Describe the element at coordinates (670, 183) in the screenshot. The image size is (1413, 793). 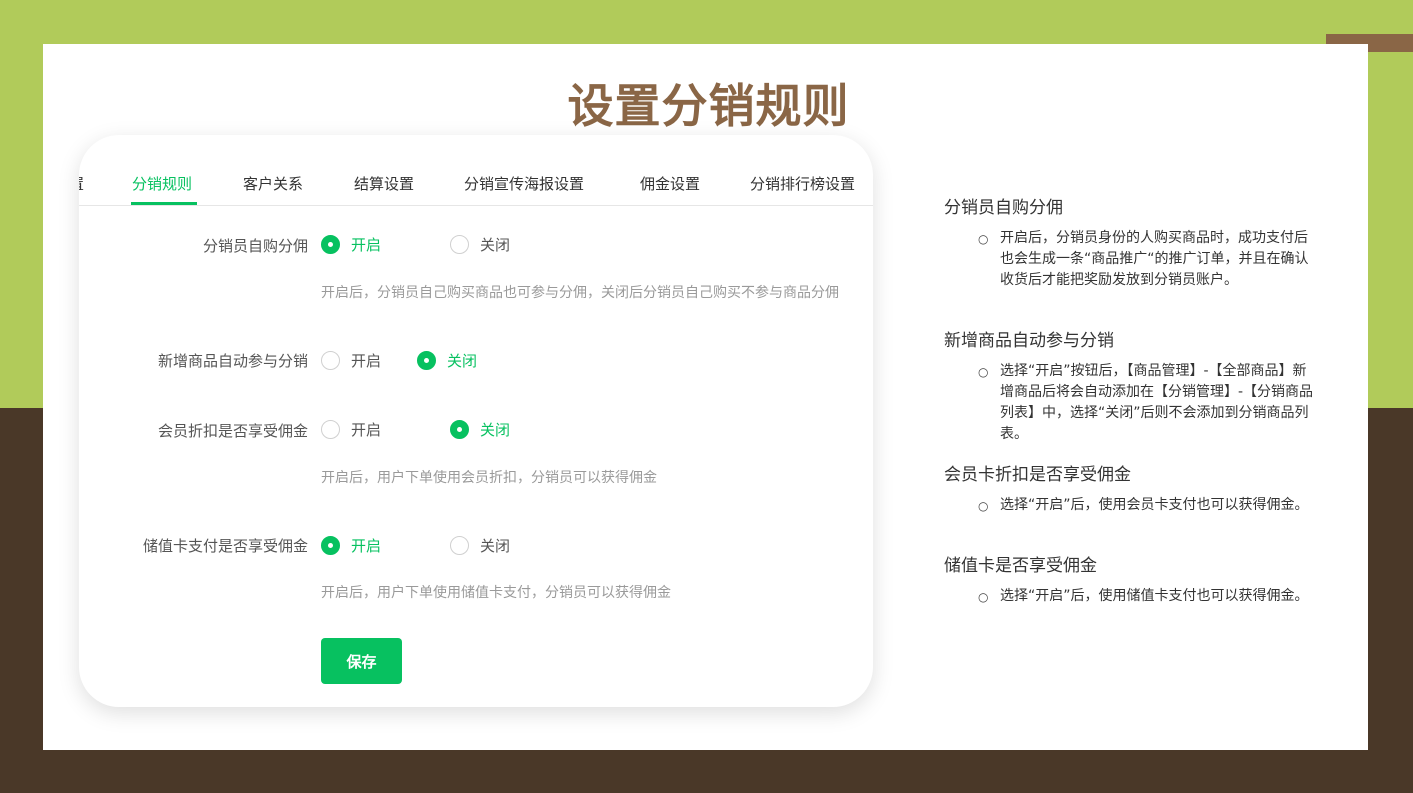
I see `tab-commission-settings: 佣金设置` at that location.